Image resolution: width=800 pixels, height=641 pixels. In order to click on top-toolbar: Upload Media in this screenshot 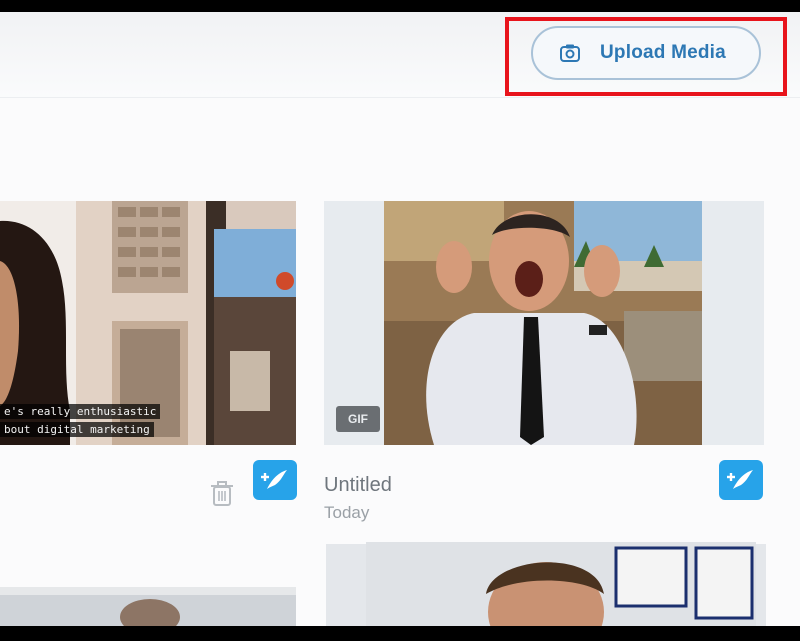, I will do `click(400, 55)`.